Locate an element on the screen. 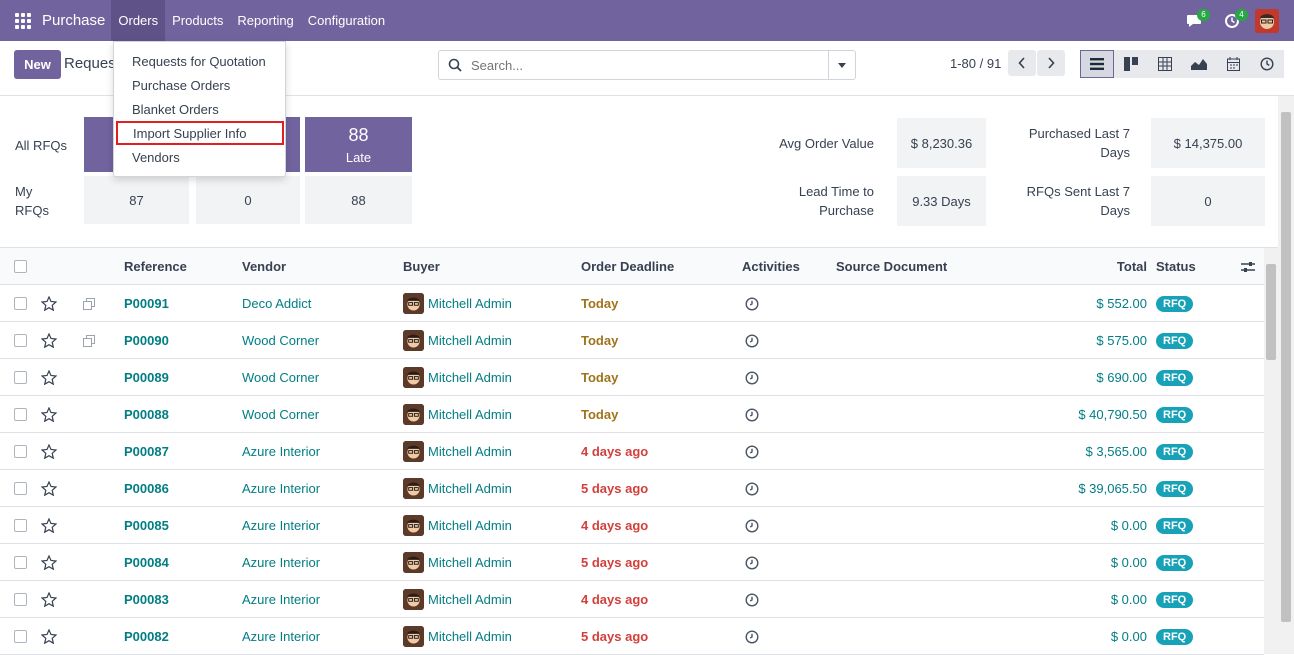  pager-next-button is located at coordinates (1051, 63).